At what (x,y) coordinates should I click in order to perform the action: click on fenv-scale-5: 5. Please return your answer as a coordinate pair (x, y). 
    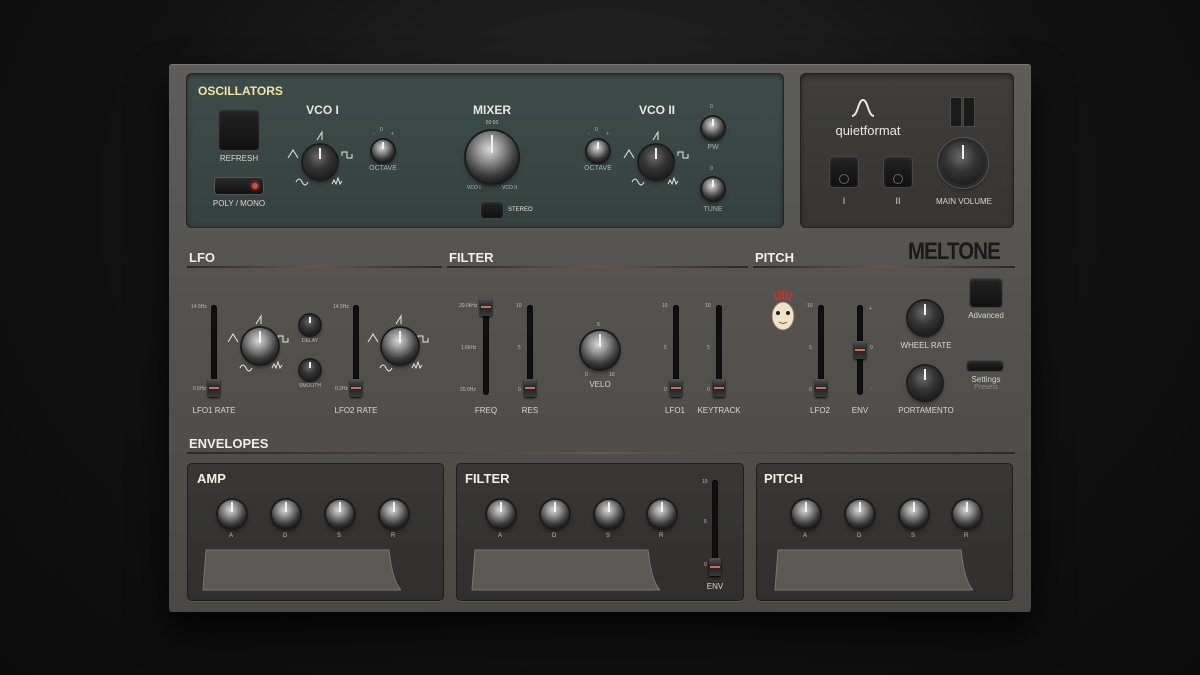
    Looking at the image, I should click on (705, 522).